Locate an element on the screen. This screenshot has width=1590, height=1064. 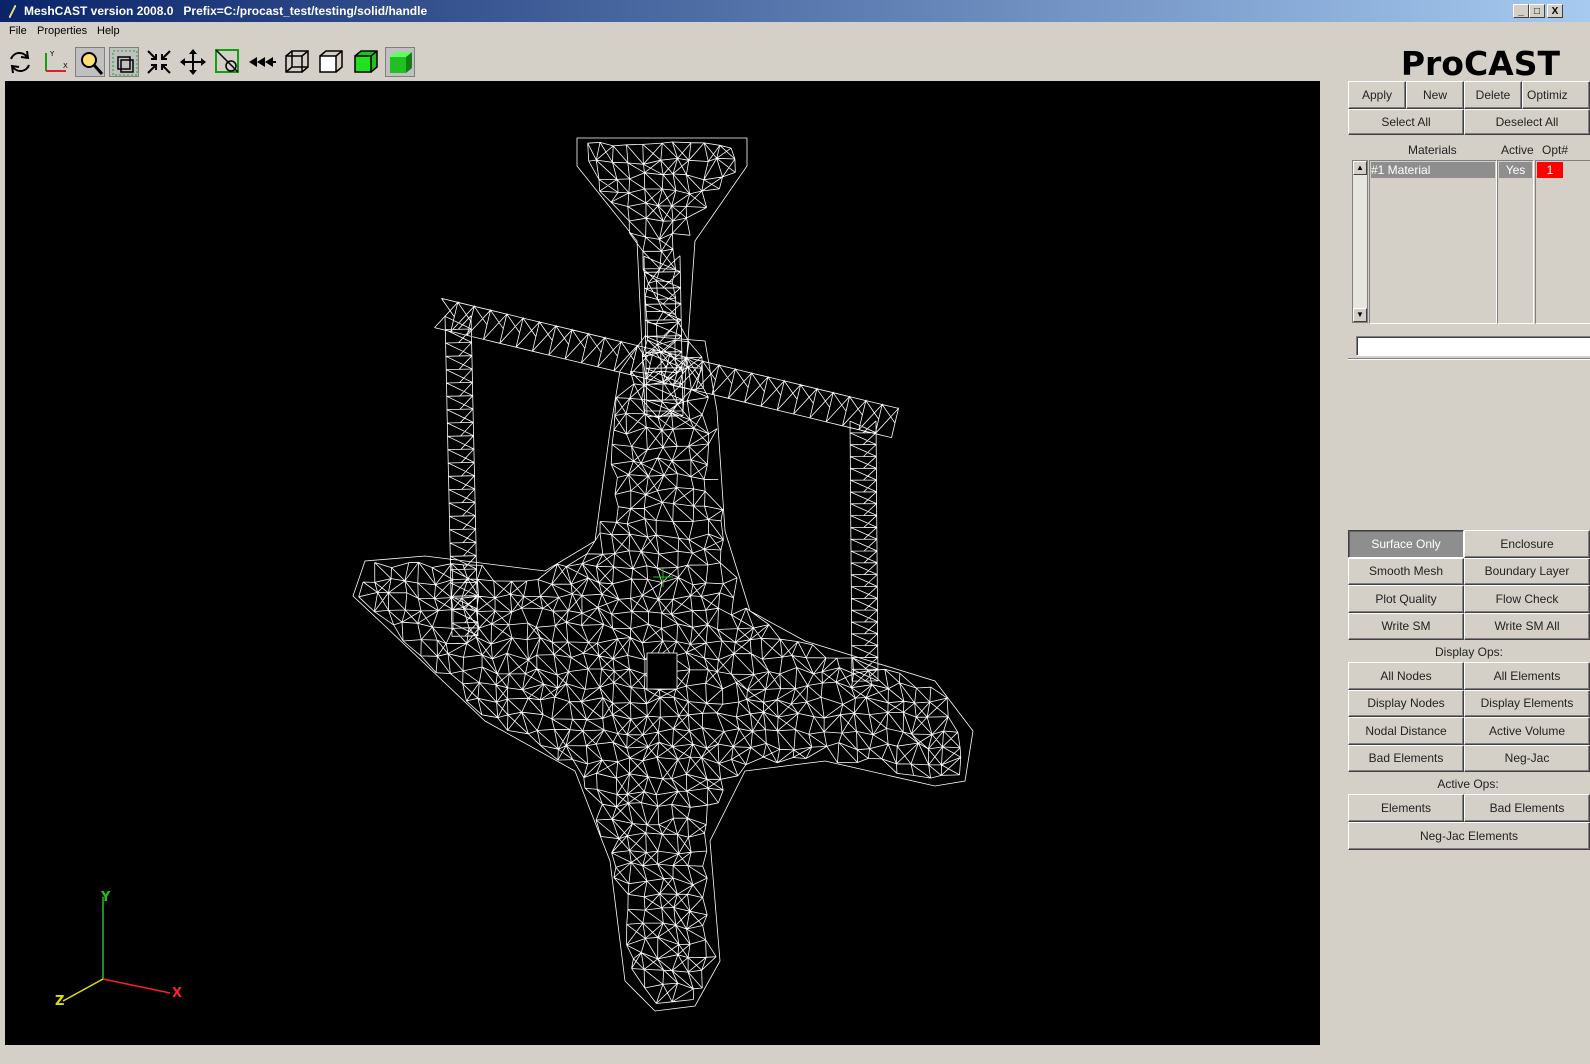
display-ops-label: Display Ops: is located at coordinates (1469, 652).